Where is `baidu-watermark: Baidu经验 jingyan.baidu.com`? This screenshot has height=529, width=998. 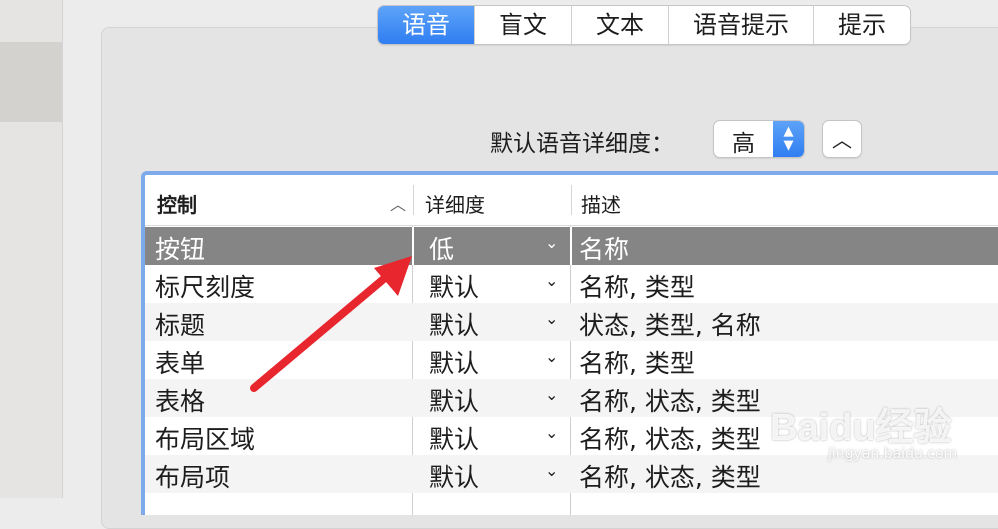 baidu-watermark: Baidu经验 jingyan.baidu.com is located at coordinates (863, 429).